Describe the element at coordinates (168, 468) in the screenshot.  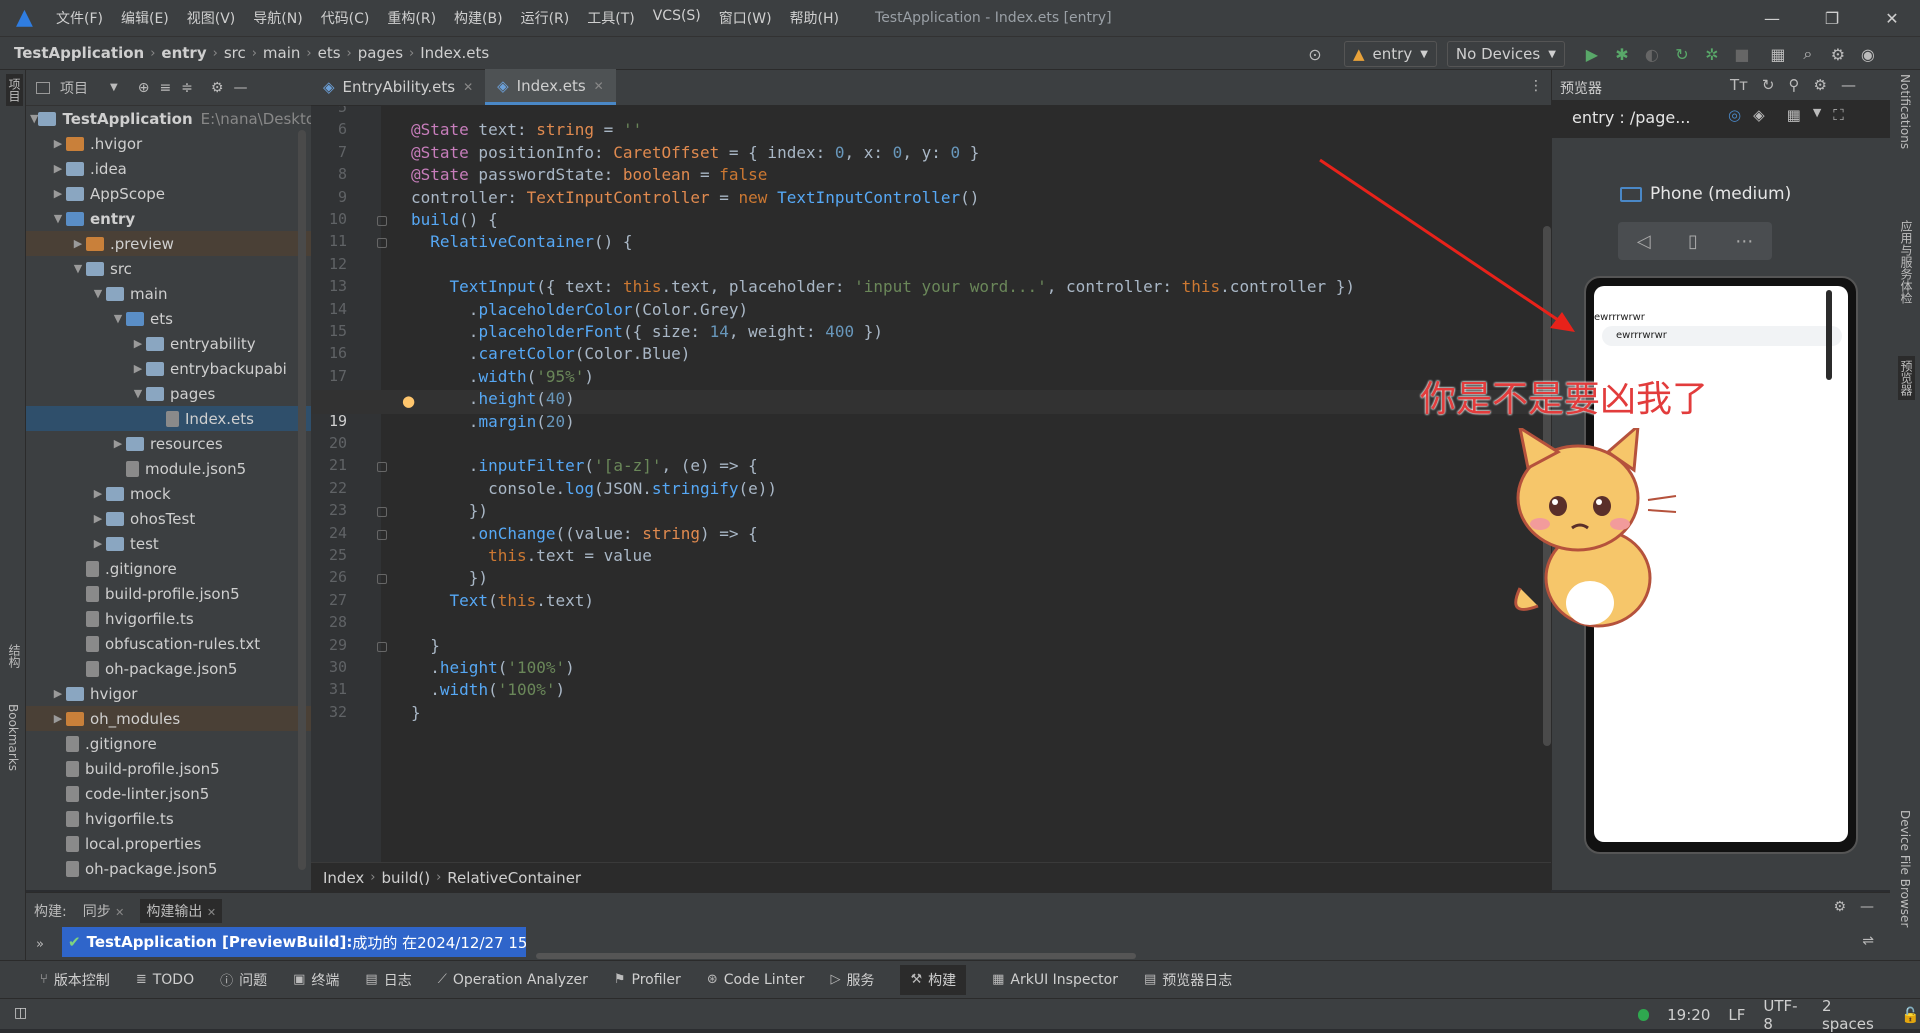
I see `tree-item: module.json5` at that location.